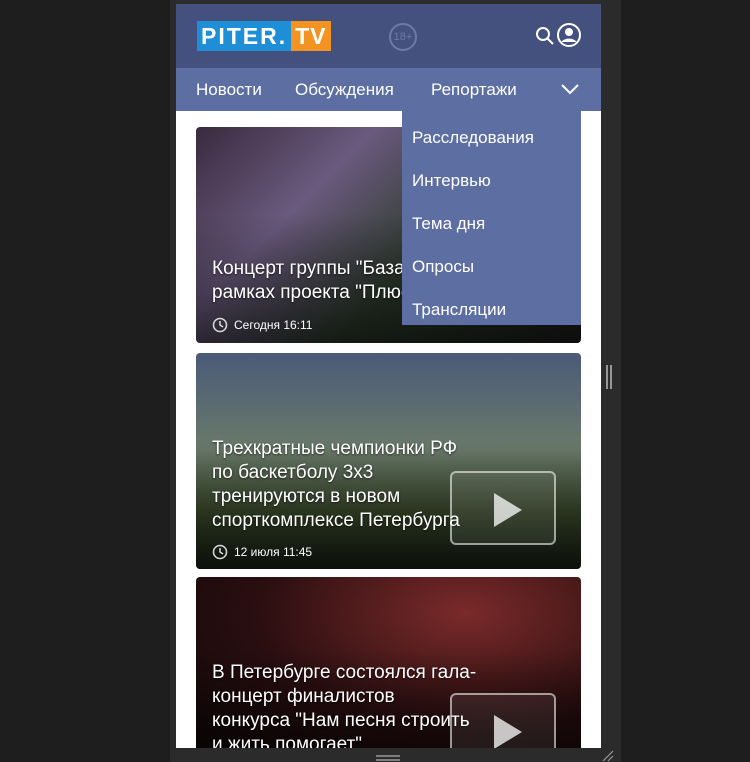 The image size is (750, 762). I want to click on user-icon, so click(569, 35).